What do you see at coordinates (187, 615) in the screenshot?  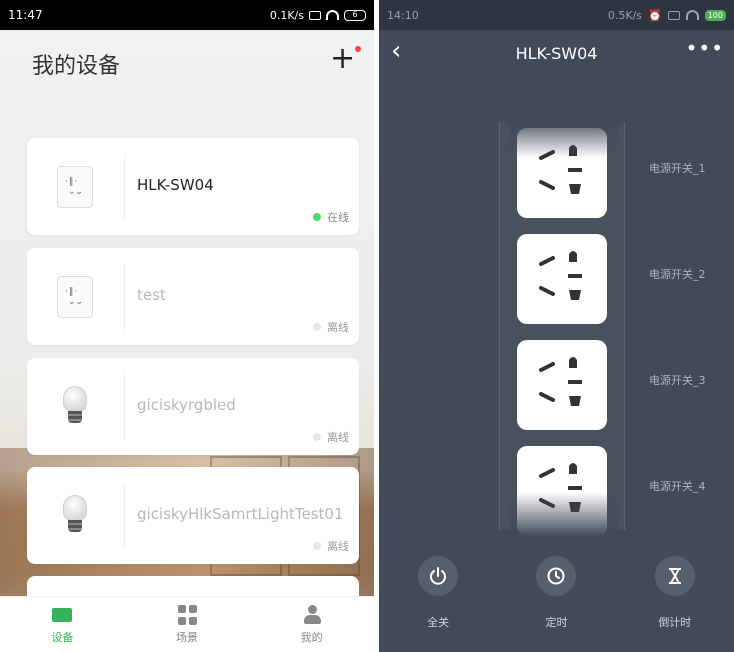 I see `scene-icon` at bounding box center [187, 615].